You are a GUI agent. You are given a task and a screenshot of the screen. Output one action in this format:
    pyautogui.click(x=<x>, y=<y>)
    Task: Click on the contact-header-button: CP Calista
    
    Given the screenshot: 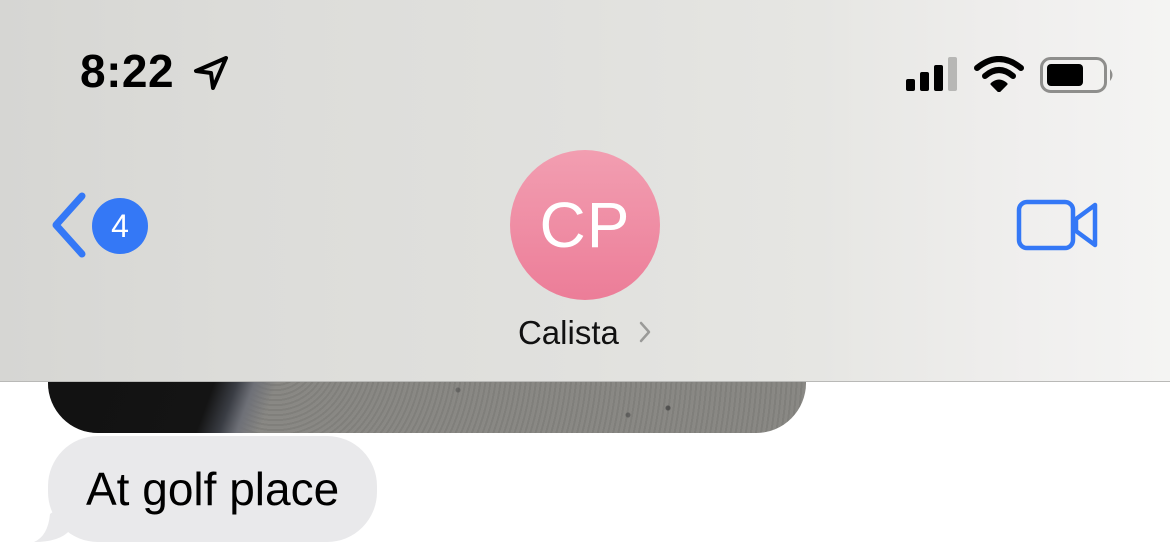 What is the action you would take?
    pyautogui.click(x=585, y=255)
    